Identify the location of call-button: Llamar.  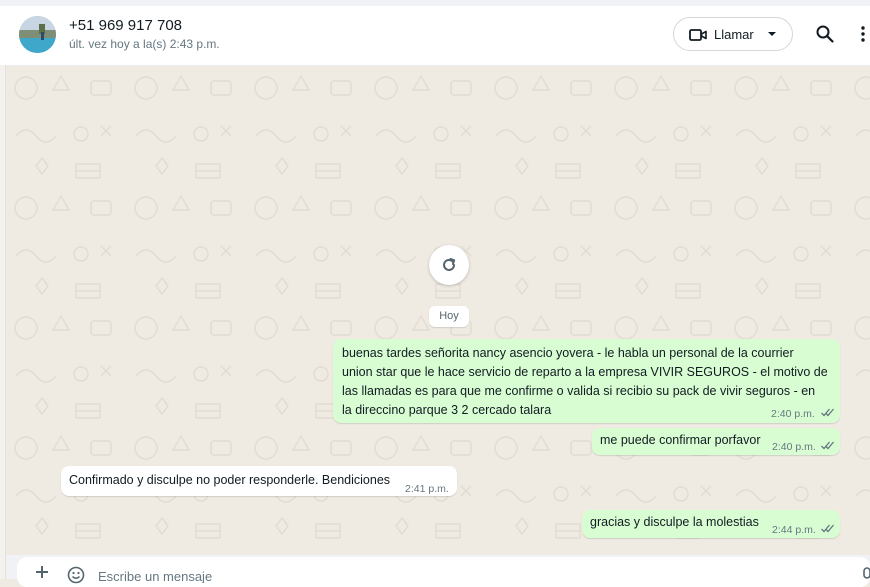
(733, 34).